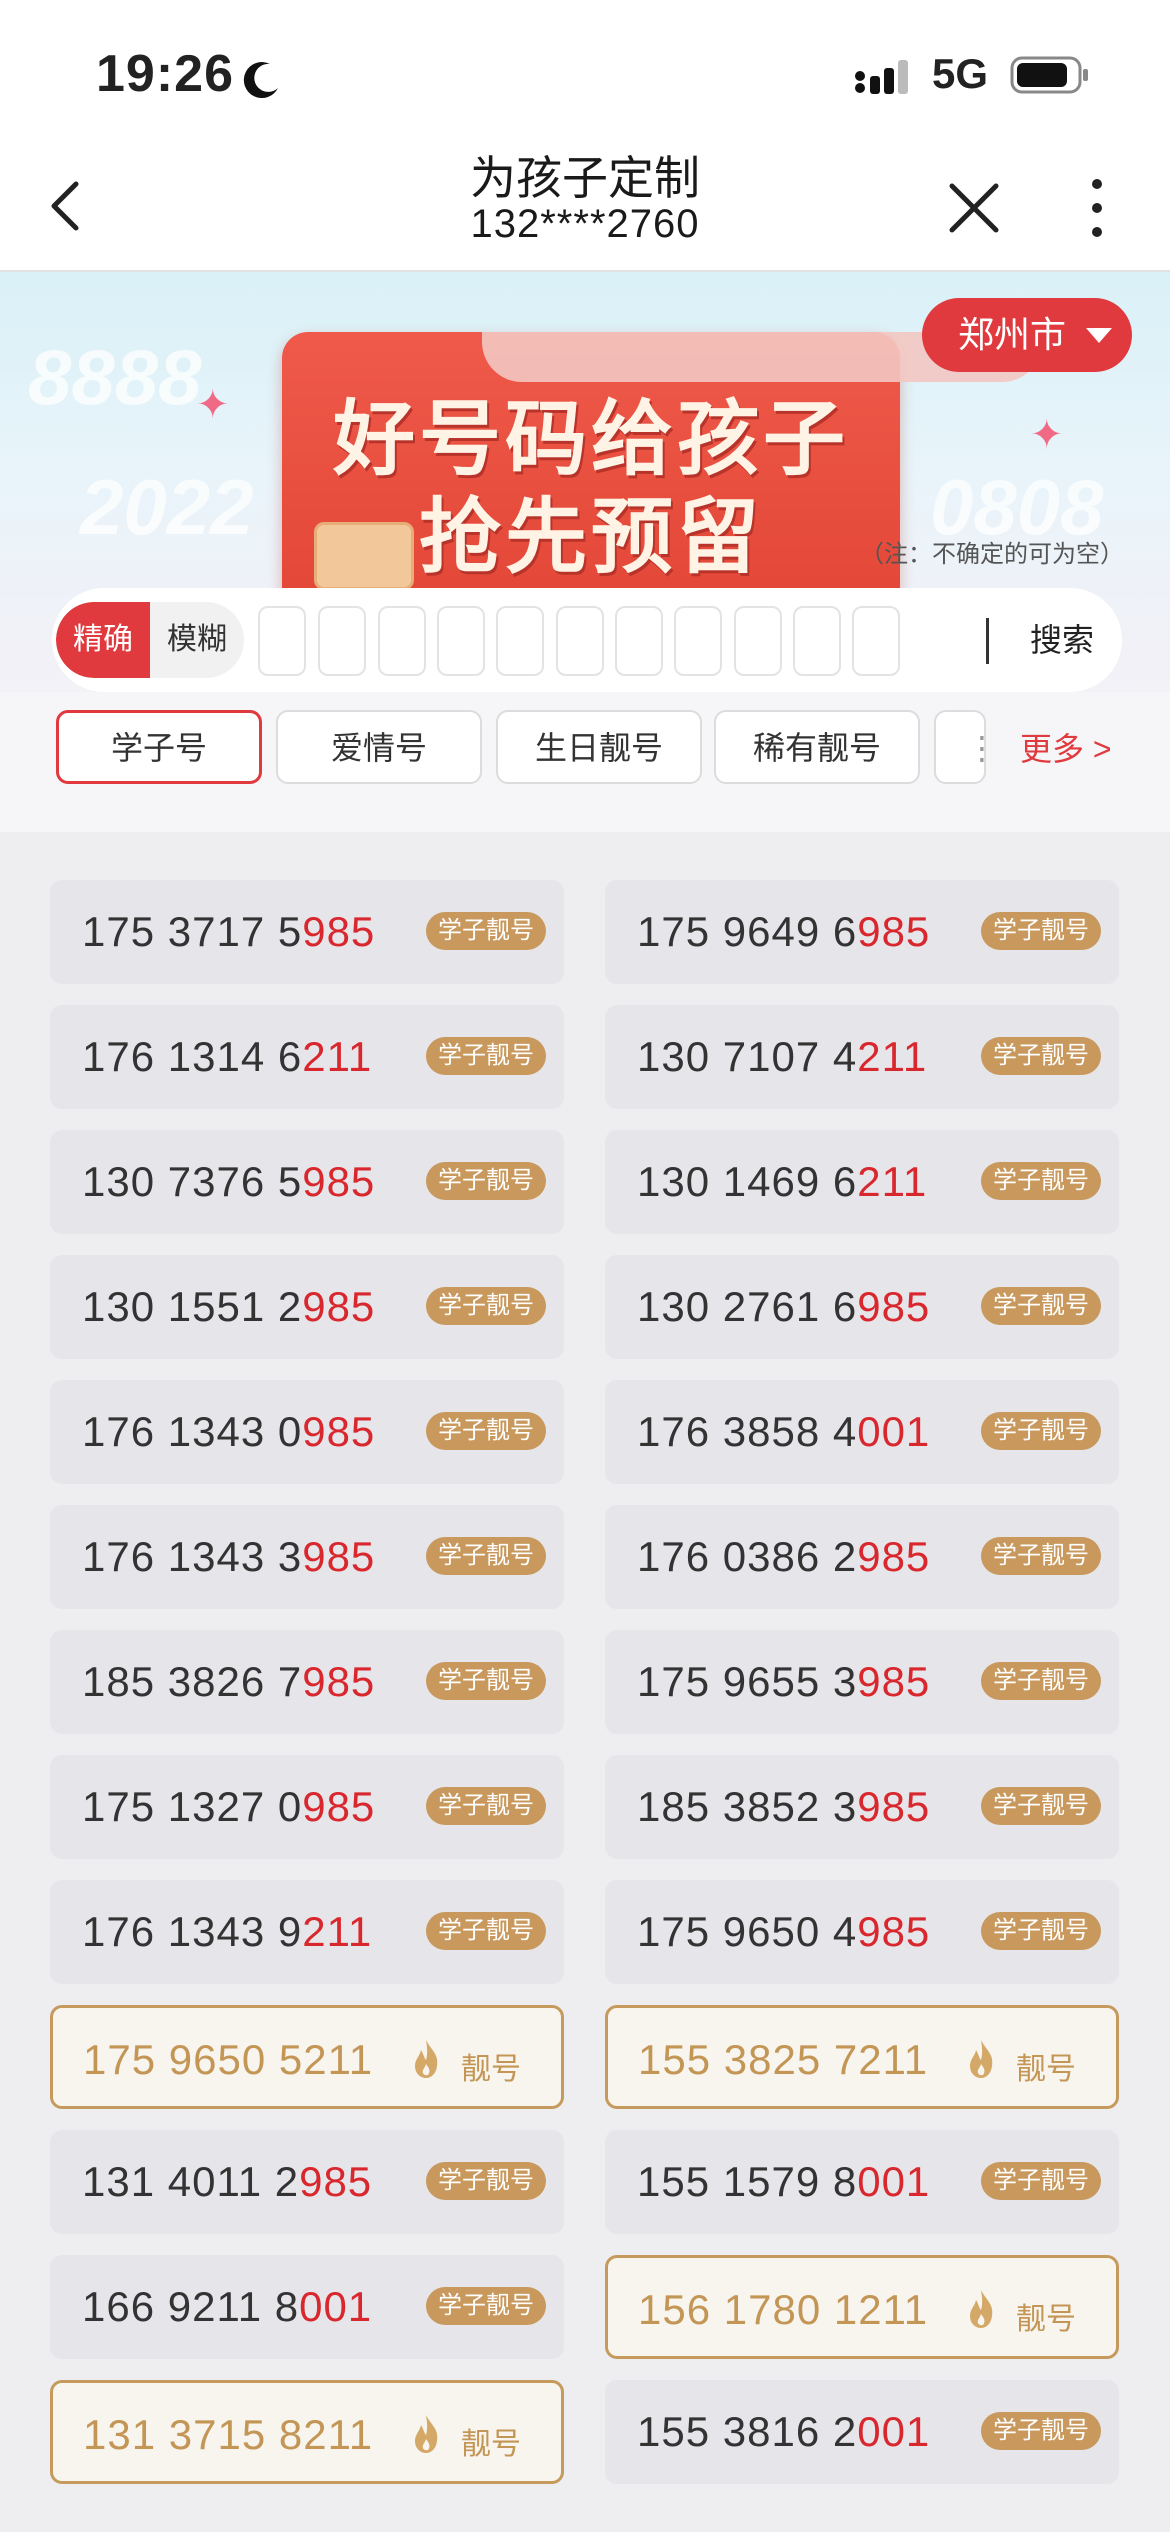  Describe the element at coordinates (228, 1682) in the screenshot. I see `phone-number: 185 3826 7985` at that location.